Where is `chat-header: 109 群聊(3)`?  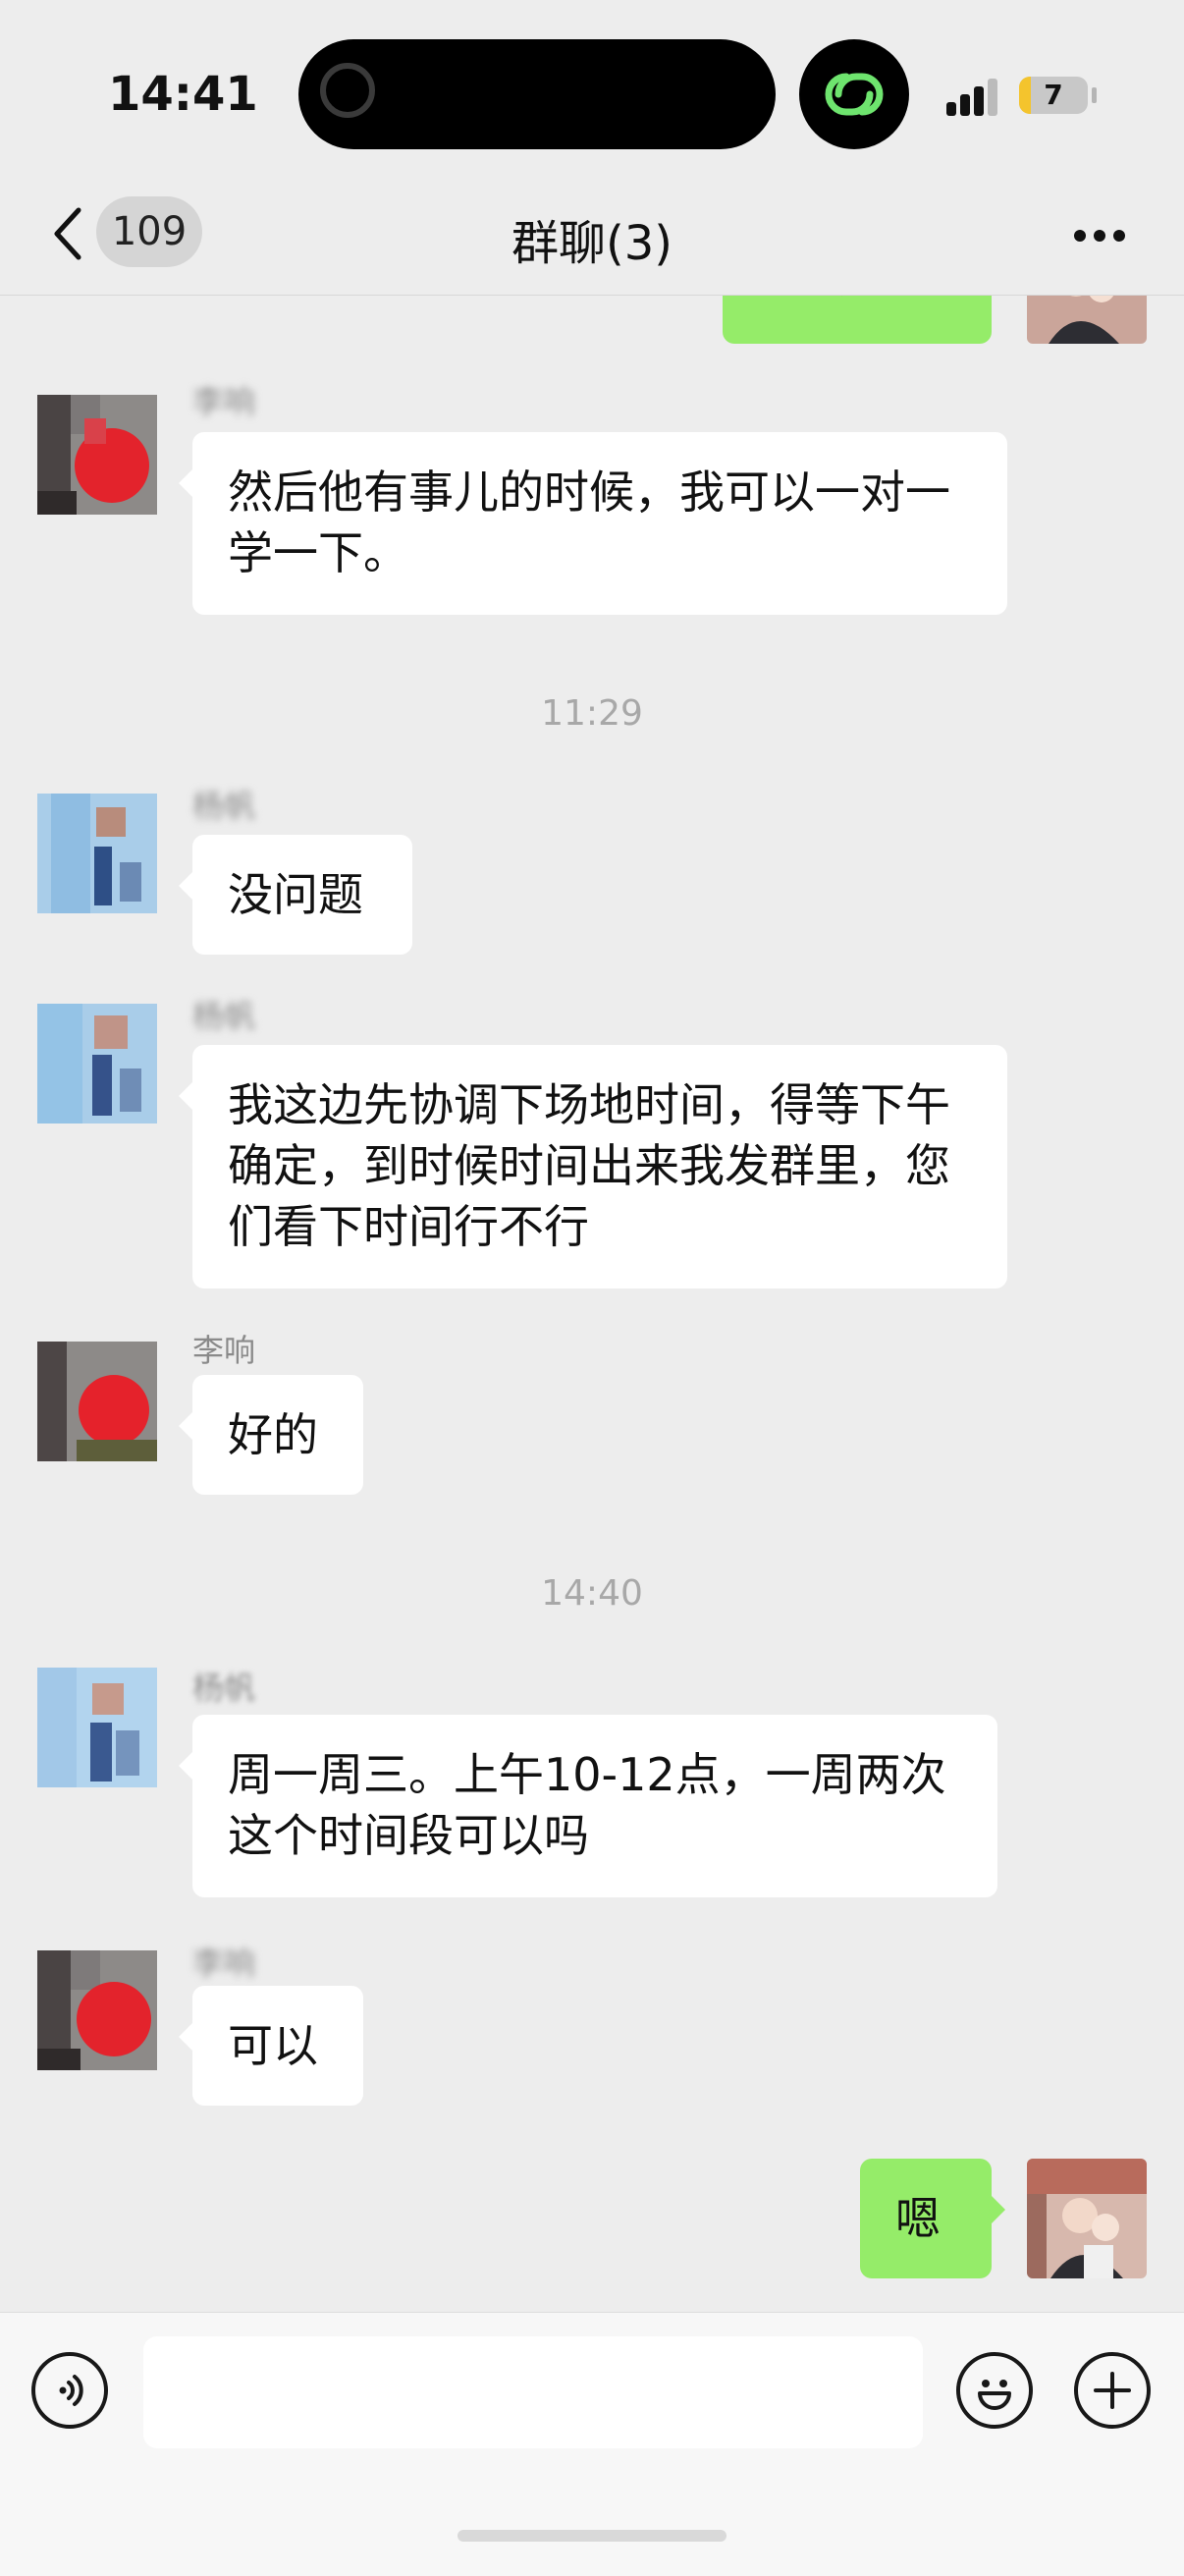 chat-header: 109 群聊(3) is located at coordinates (592, 241).